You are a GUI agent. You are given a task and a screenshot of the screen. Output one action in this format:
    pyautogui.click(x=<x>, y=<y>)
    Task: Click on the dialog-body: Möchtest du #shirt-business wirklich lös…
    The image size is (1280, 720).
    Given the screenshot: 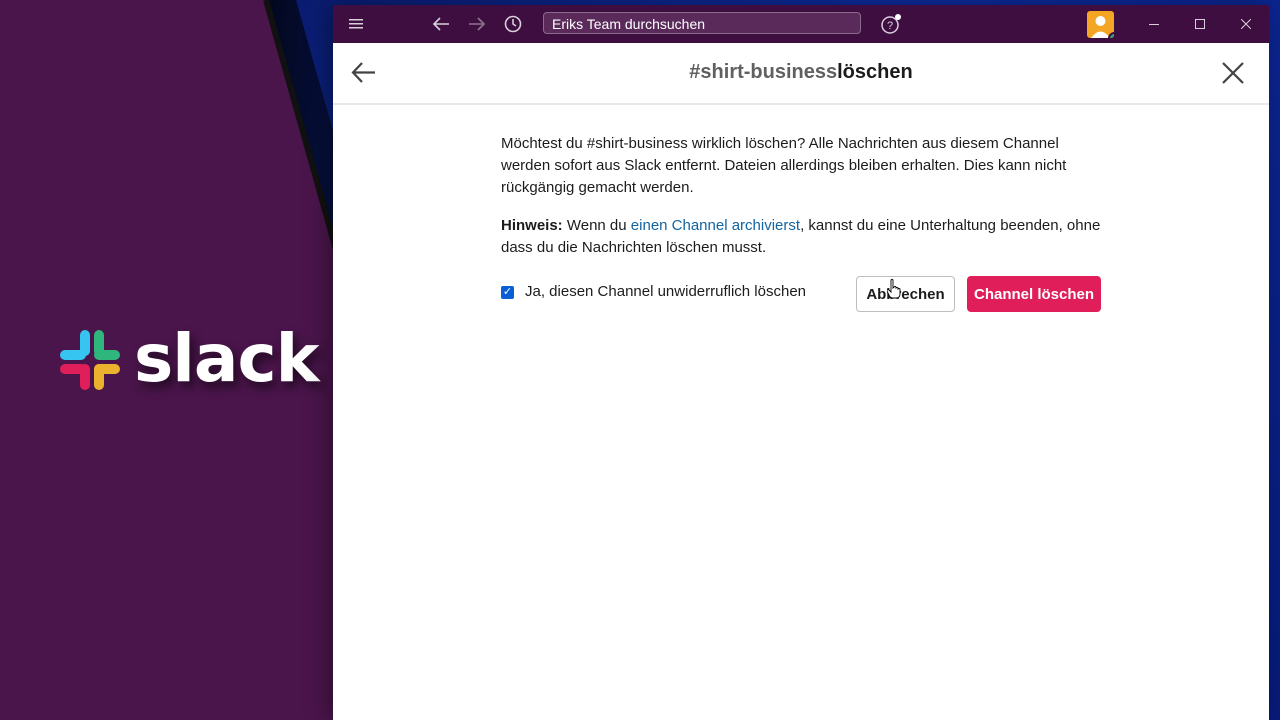 What is the action you would take?
    pyautogui.click(x=801, y=196)
    